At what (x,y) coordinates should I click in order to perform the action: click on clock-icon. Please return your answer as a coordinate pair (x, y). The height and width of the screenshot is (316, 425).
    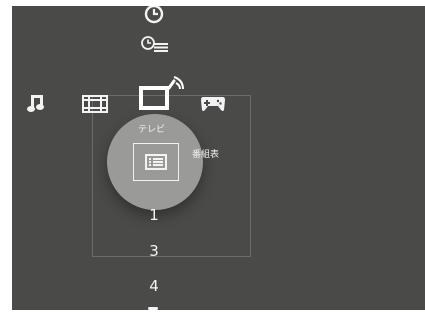
    Looking at the image, I should click on (154, 15).